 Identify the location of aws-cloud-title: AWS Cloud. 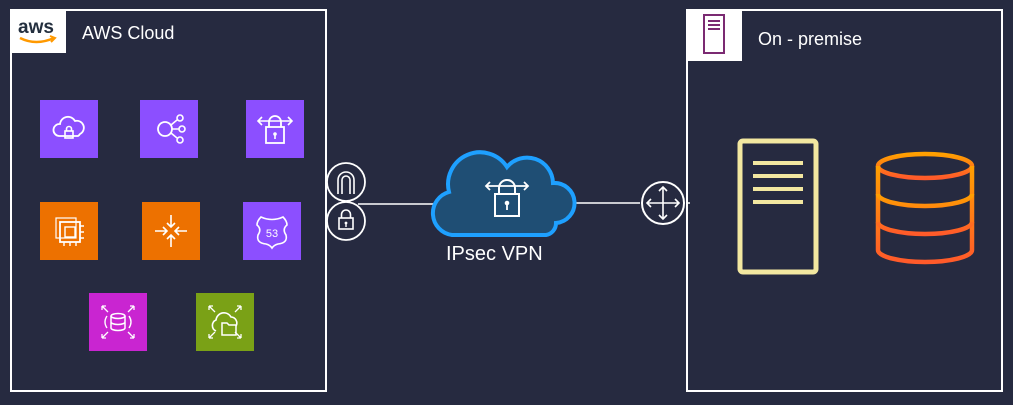
(128, 33).